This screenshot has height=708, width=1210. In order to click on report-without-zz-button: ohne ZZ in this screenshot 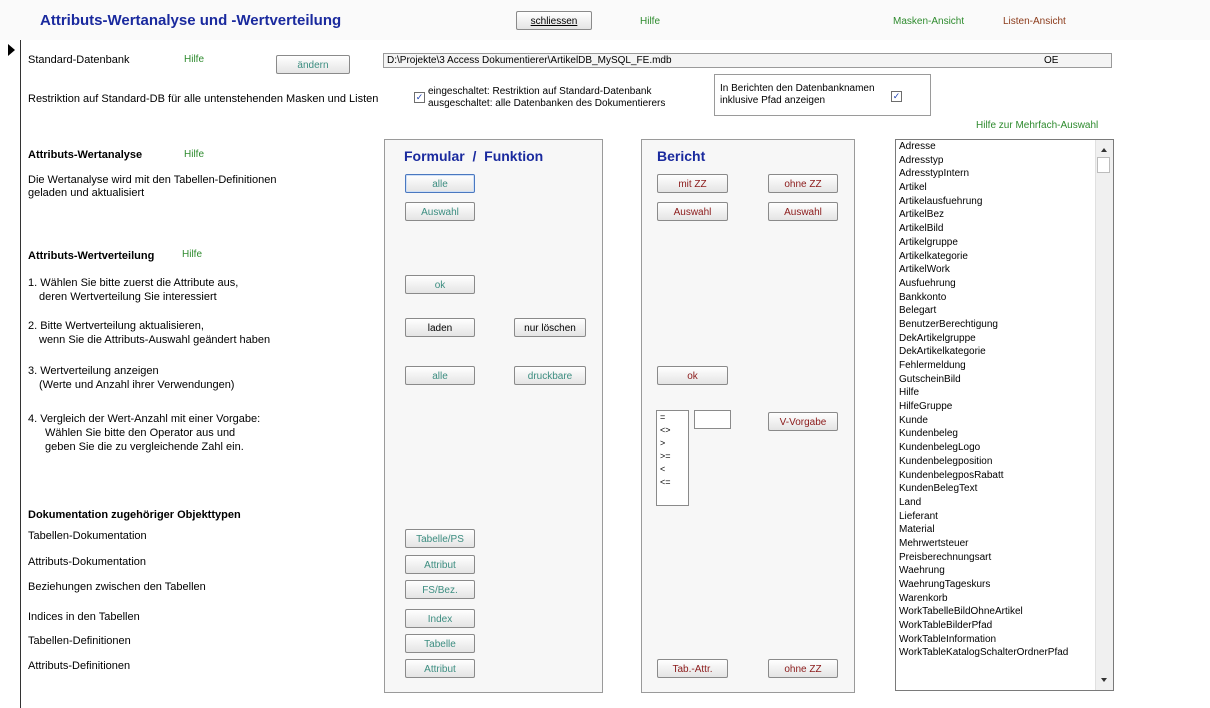, I will do `click(803, 183)`.